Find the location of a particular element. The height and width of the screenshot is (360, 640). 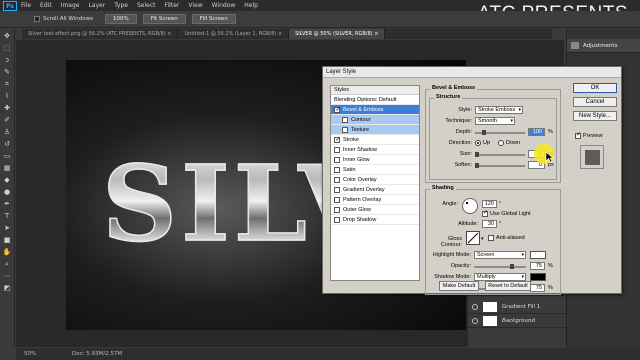

style-item-bevel-emboss: Bevel & Emboss is located at coordinates (375, 110).